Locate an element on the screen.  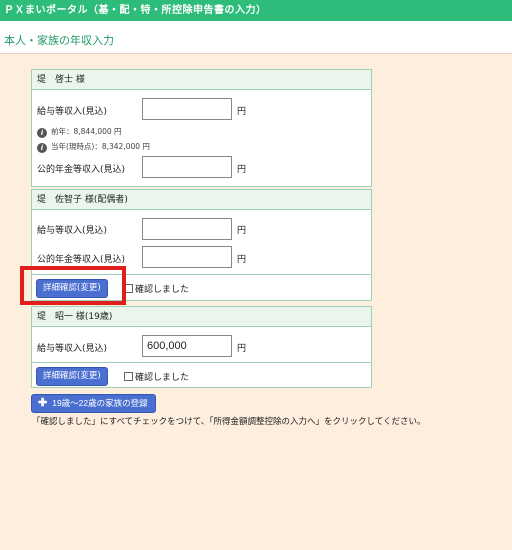
note-previous-year: i 前年：8,844,000 円 is located at coordinates (79, 132).